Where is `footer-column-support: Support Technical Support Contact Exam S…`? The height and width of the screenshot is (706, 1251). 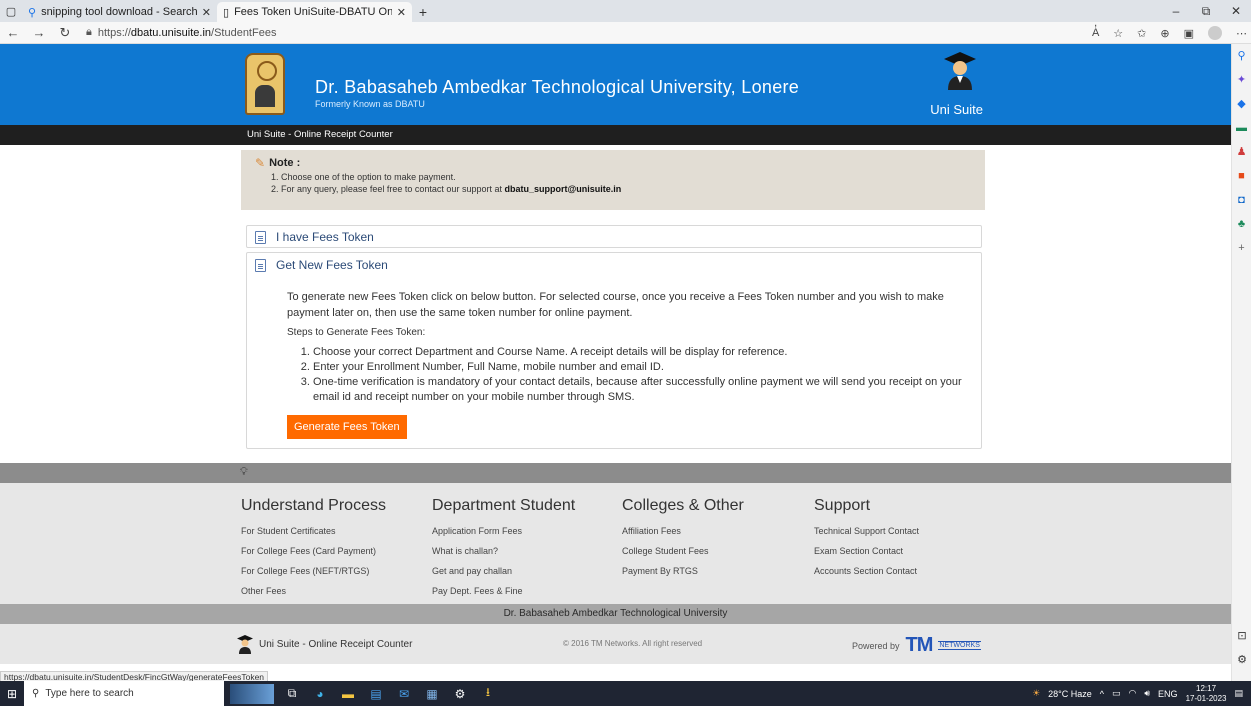
footer-column-support: Support Technical Support Contact Exam S… is located at coordinates (866, 539).